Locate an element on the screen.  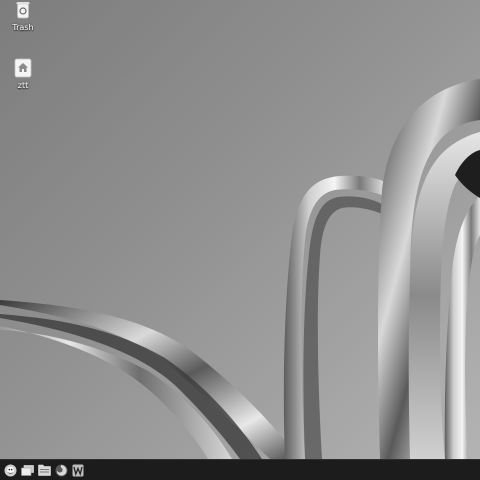
trash-icon is located at coordinates (23, 10).